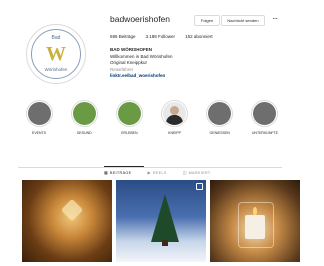 Image resolution: width=324 pixels, height=266 pixels. What do you see at coordinates (165, 243) in the screenshot?
I see `tree-trunk` at bounding box center [165, 243].